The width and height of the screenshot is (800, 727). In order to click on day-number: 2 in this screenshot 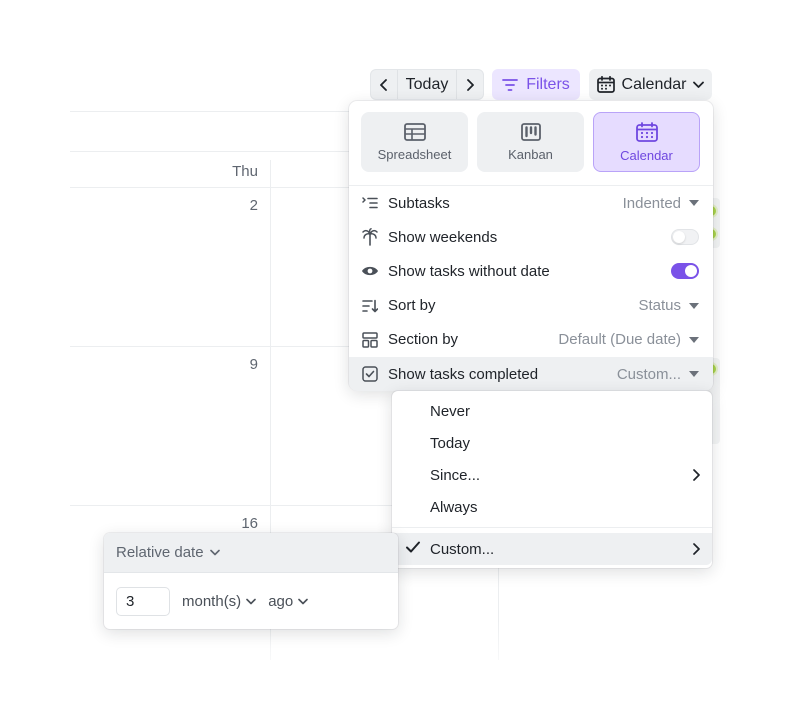, I will do `click(238, 205)`.